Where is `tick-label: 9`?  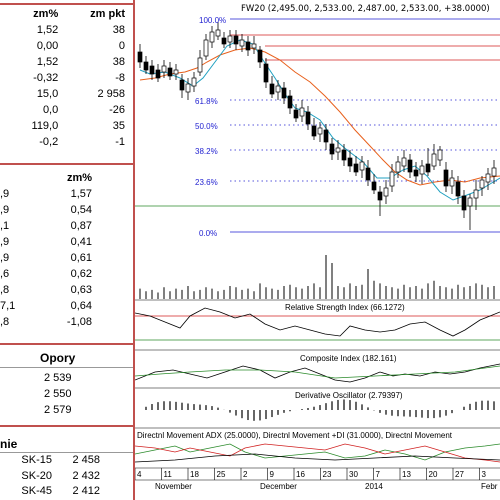
tick-label: 9 is located at coordinates (272, 474).